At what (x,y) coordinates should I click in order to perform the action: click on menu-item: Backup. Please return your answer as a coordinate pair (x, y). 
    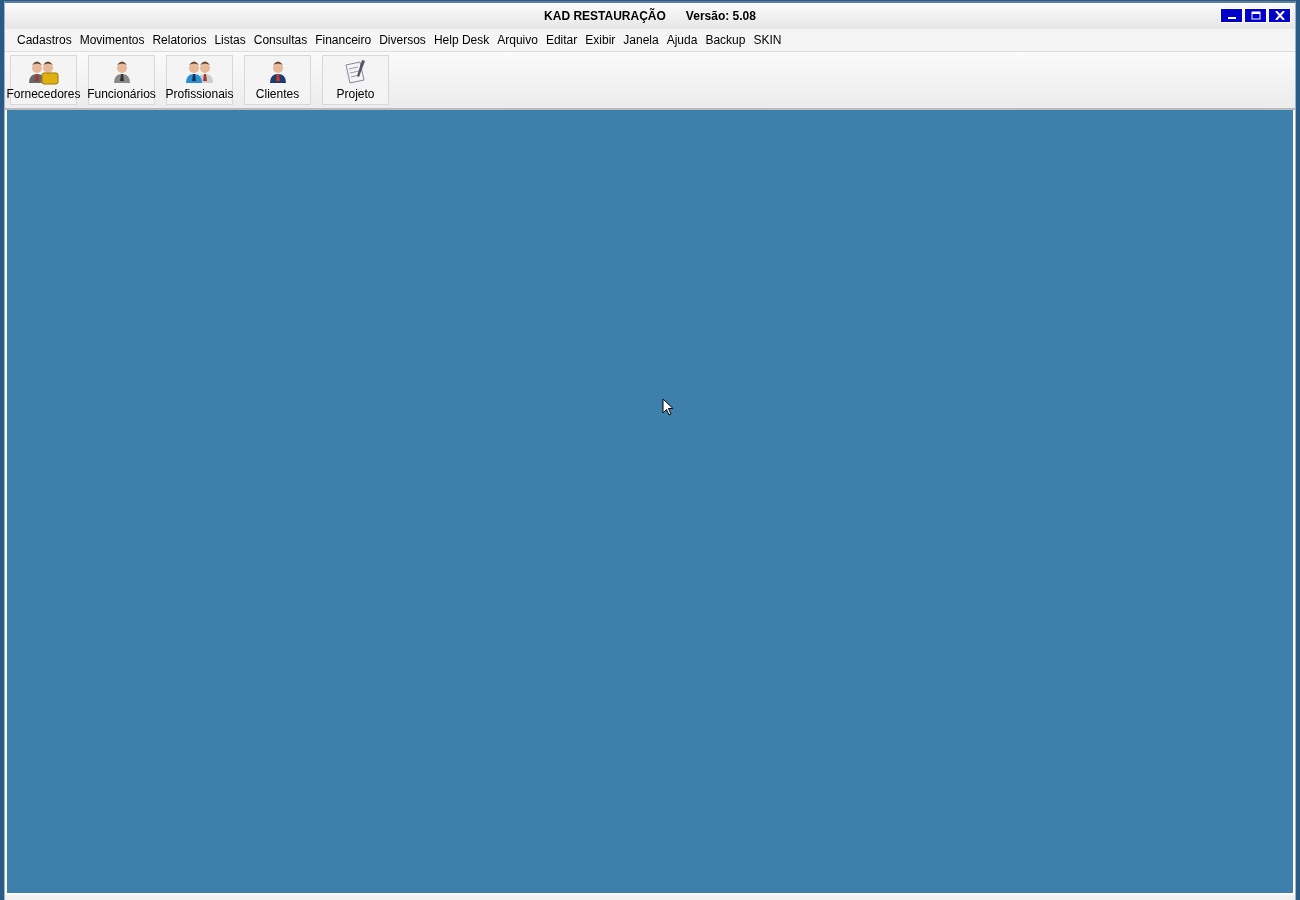
    Looking at the image, I should click on (725, 40).